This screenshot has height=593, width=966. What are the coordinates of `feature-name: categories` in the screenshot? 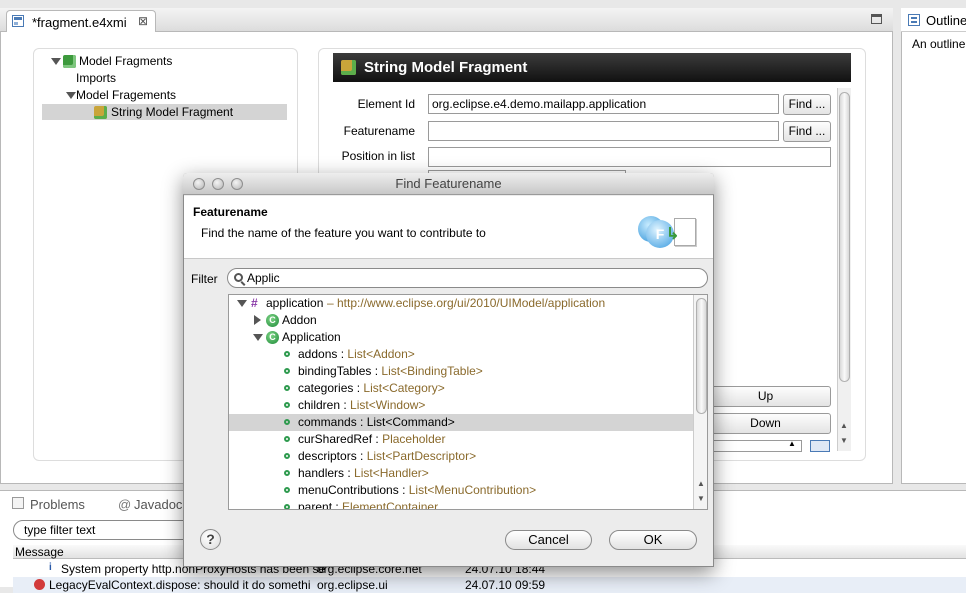 It's located at (326, 388).